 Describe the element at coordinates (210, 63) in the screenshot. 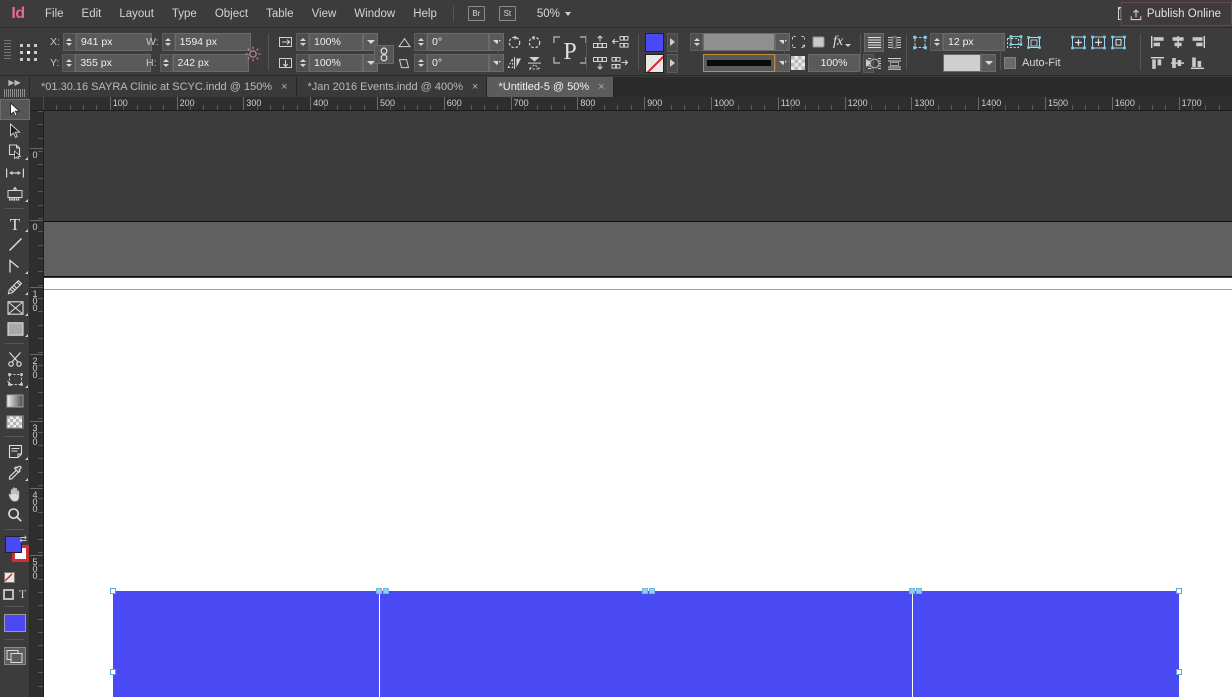

I see `h-field: 242 px` at that location.